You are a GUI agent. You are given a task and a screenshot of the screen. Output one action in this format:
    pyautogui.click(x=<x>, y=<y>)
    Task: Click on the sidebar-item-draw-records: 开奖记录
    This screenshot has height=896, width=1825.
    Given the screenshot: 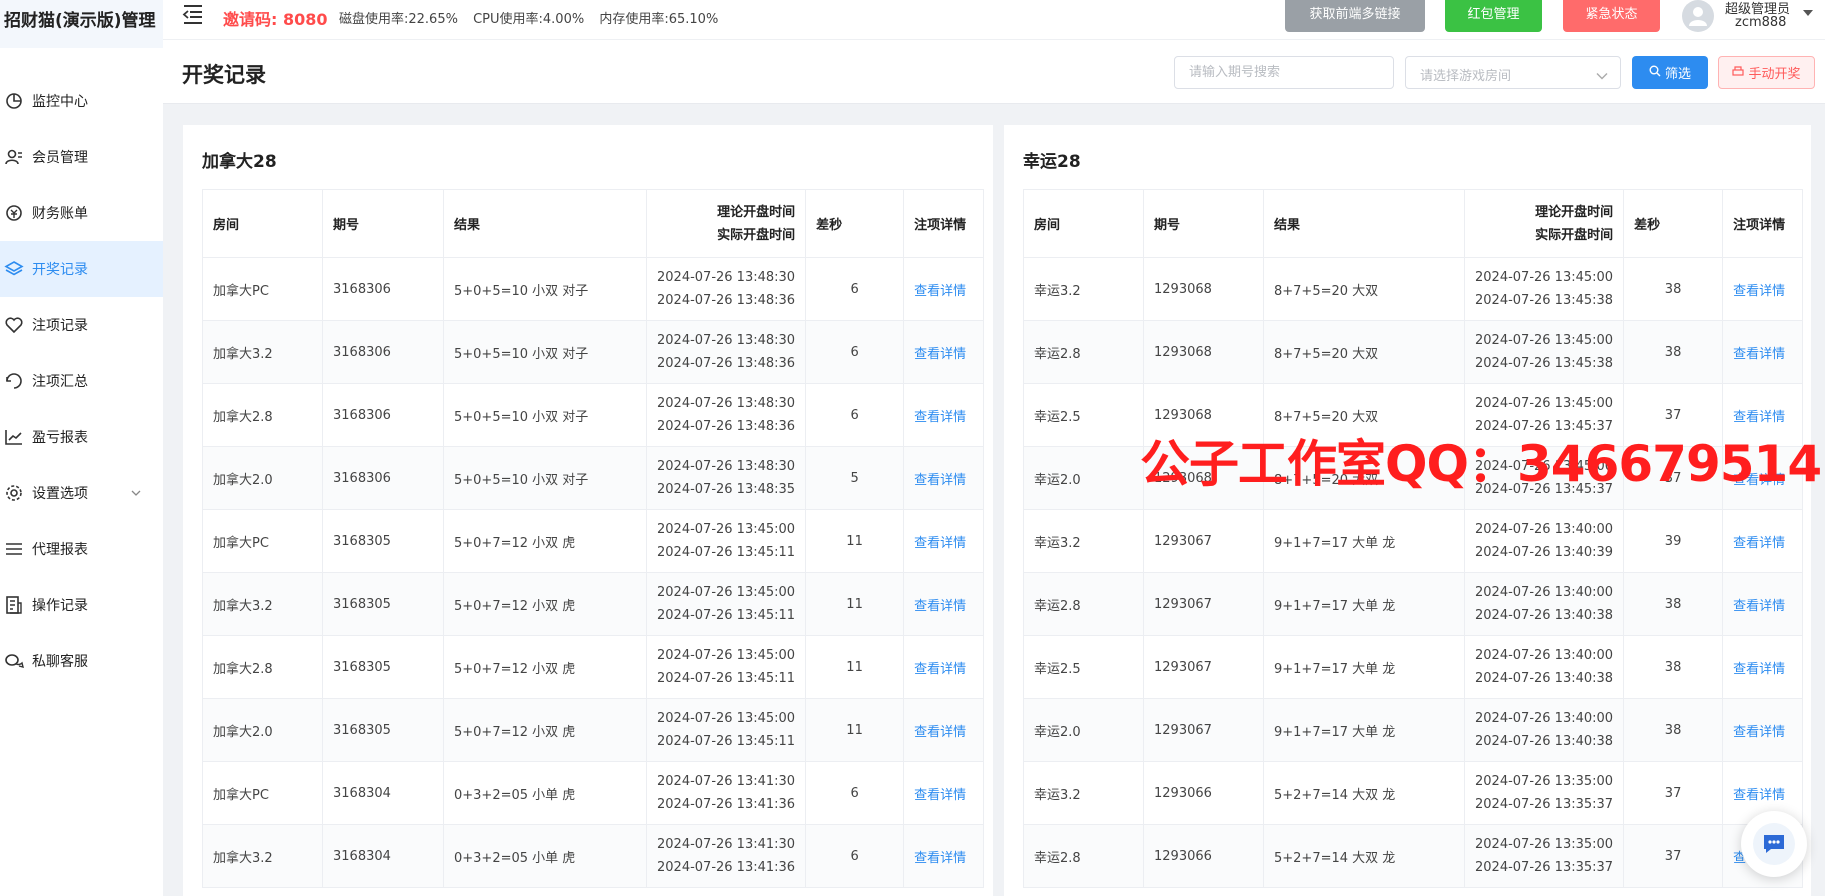 What is the action you would take?
    pyautogui.click(x=81, y=269)
    